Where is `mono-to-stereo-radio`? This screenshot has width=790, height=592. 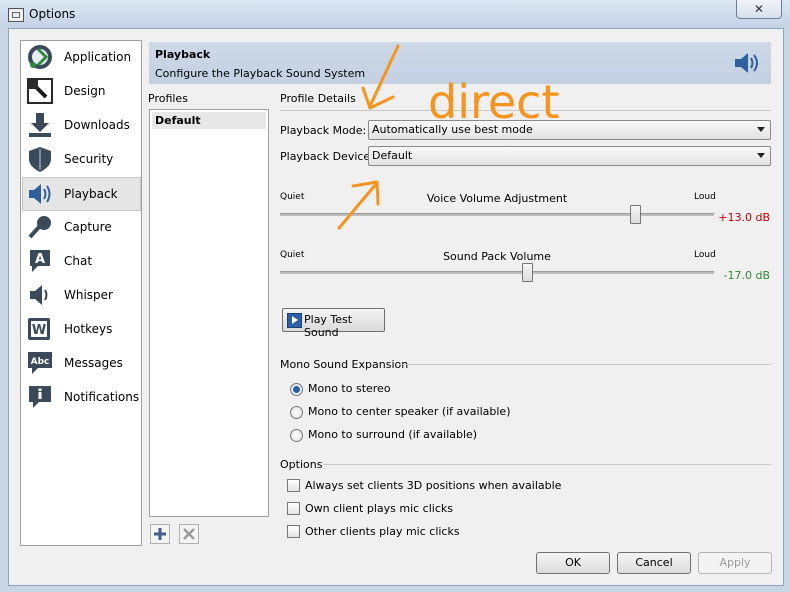 mono-to-stereo-radio is located at coordinates (296, 389).